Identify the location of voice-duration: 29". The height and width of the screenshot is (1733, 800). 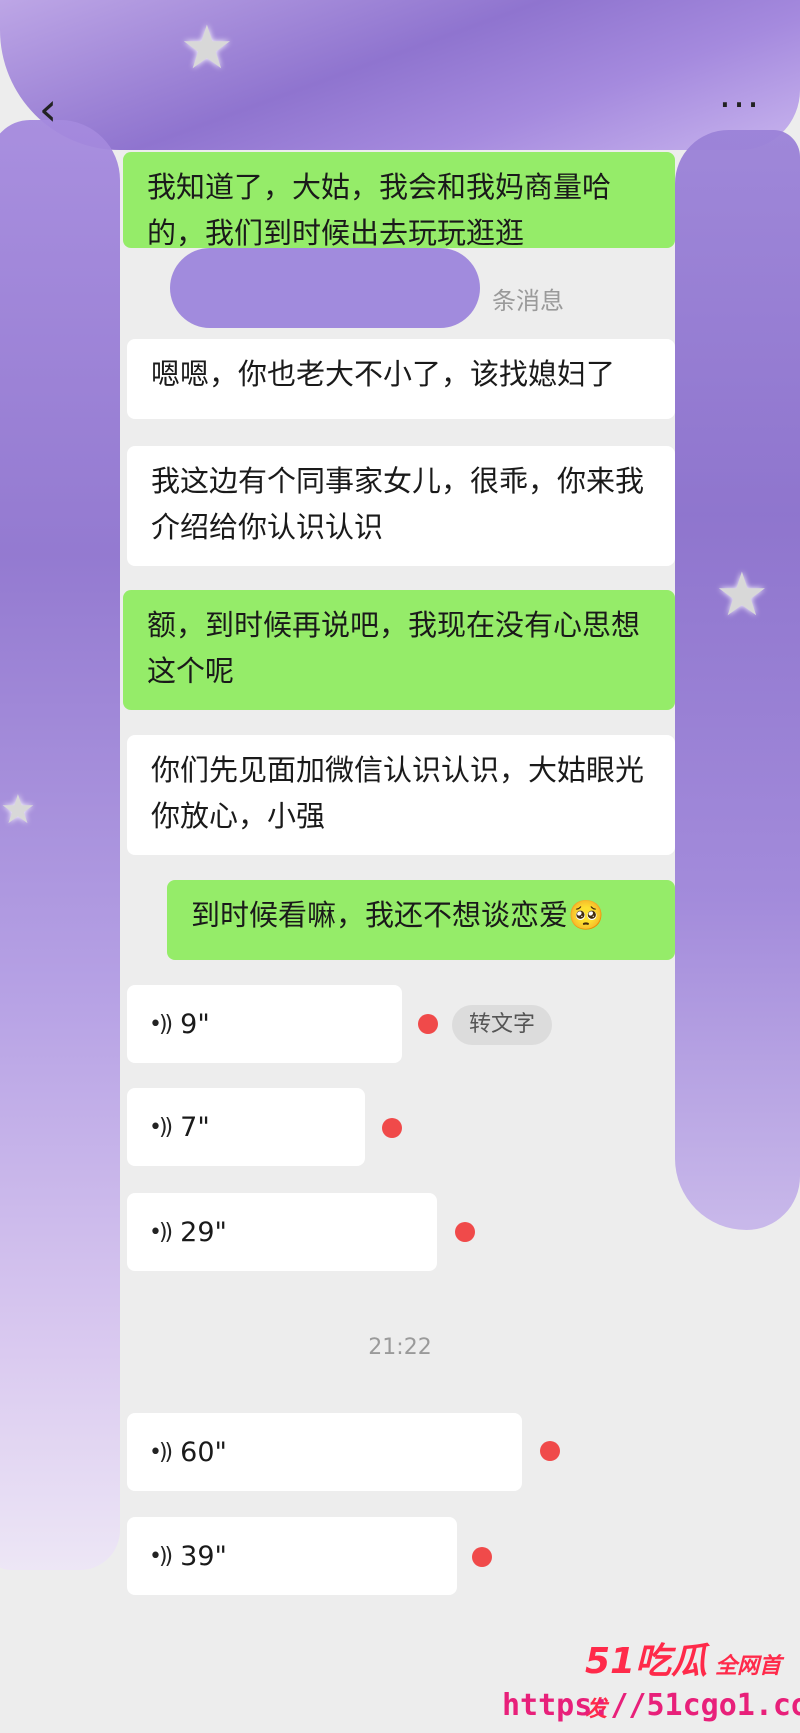
(203, 1232).